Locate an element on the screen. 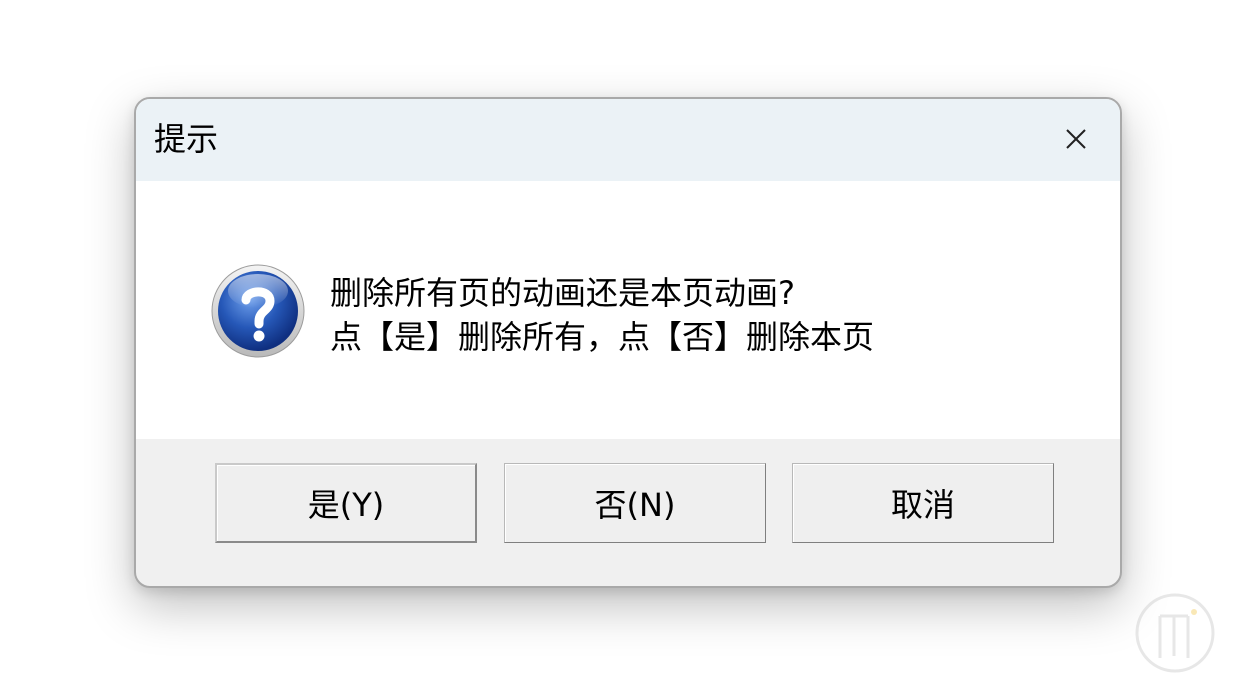 This screenshot has height=700, width=1243. dialog-titlebar: 提示 is located at coordinates (628, 140).